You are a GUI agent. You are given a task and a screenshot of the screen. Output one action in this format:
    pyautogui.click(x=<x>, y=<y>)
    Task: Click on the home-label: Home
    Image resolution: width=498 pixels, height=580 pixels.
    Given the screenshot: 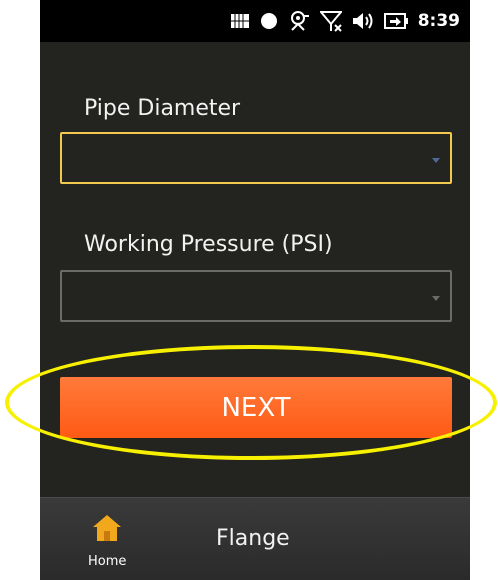 What is the action you would take?
    pyautogui.click(x=107, y=561)
    